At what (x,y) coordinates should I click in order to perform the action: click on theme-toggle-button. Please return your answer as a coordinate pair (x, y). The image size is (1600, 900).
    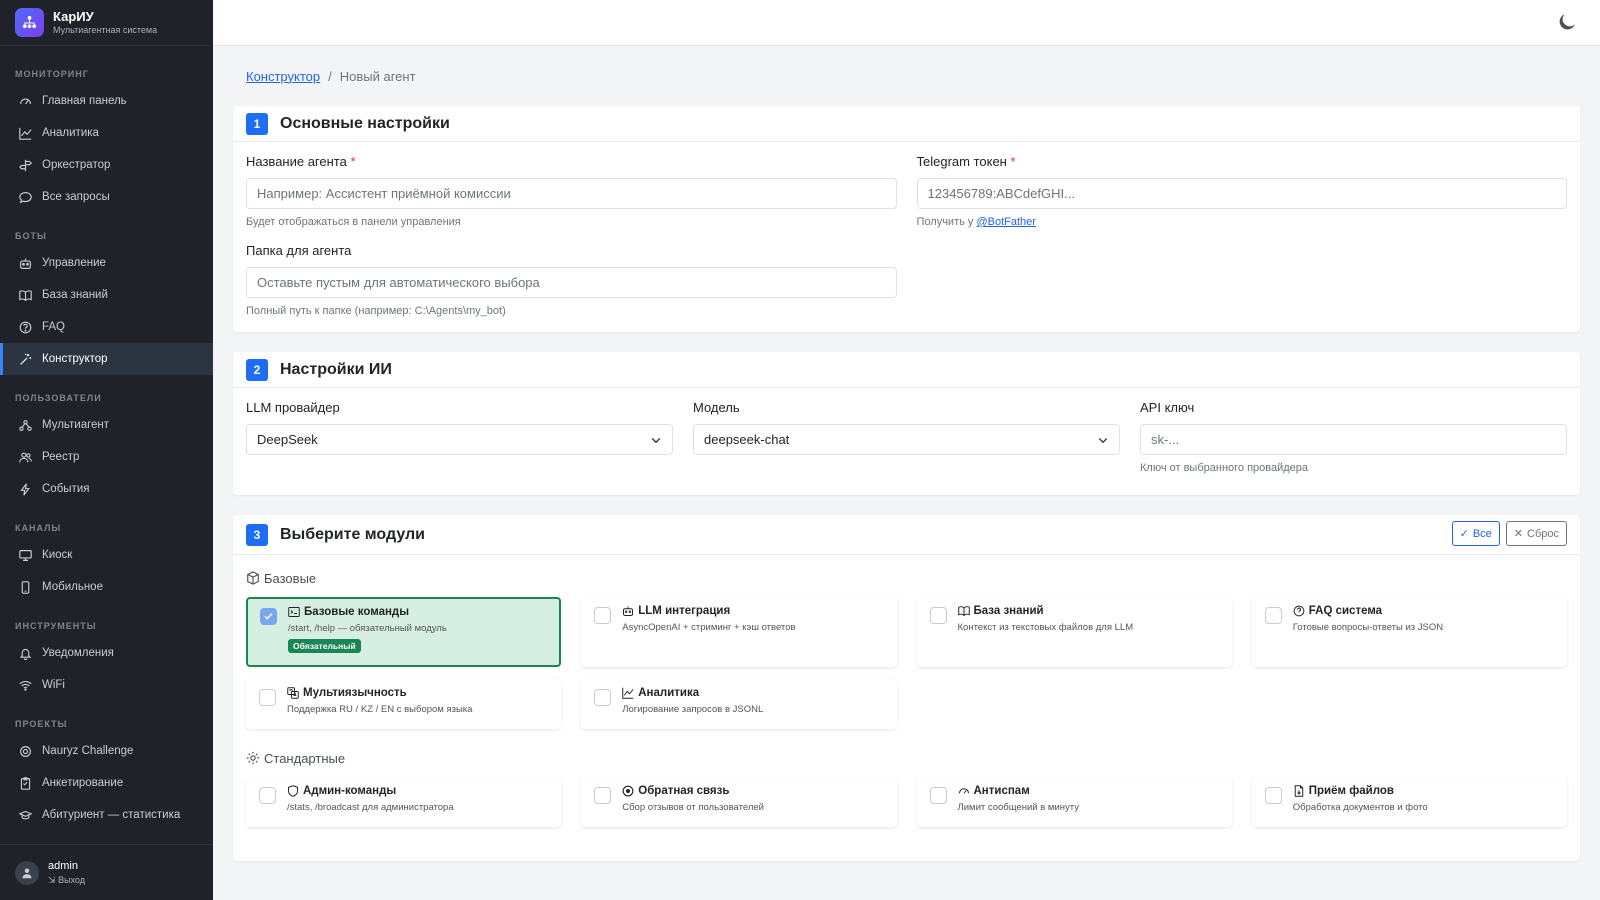
    Looking at the image, I should click on (1568, 23).